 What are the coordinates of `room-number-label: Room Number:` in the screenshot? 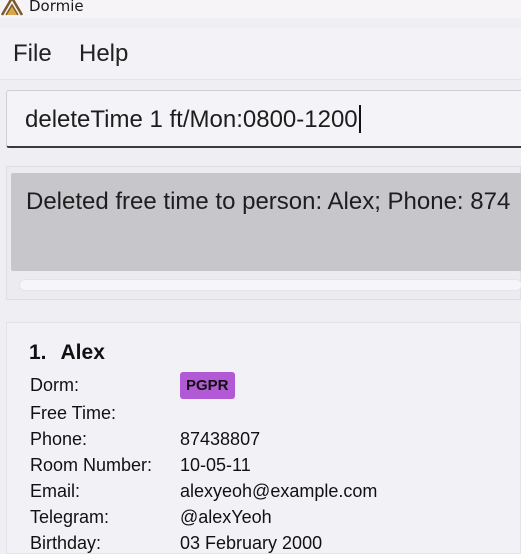 It's located at (91, 465).